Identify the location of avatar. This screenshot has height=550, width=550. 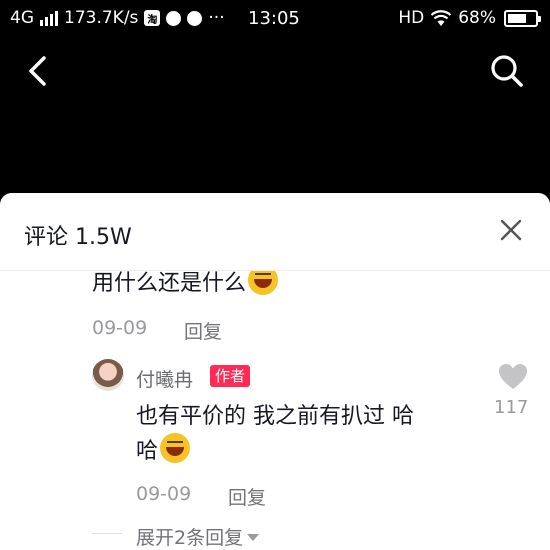
(108, 375).